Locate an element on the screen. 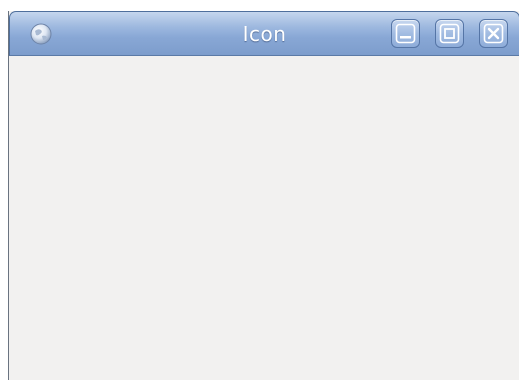 This screenshot has width=519, height=380. close-icon is located at coordinates (493, 33).